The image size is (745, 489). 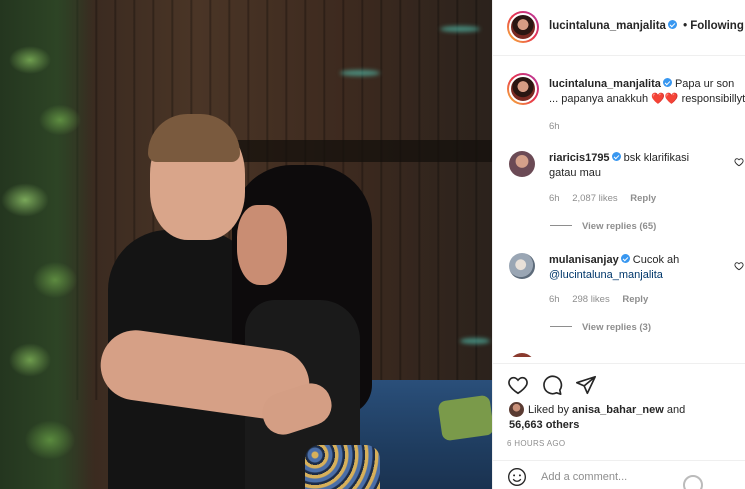 I want to click on emoji-icon, so click(x=517, y=477).